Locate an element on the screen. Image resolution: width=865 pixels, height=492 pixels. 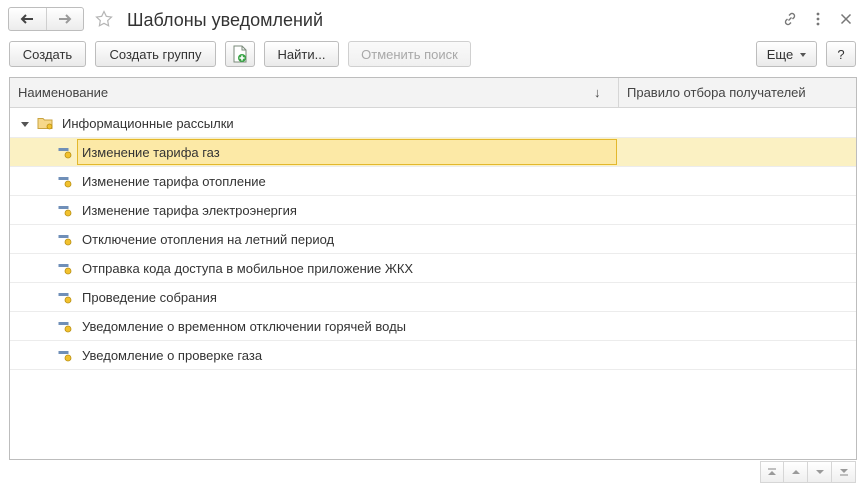
more-button: Еще is located at coordinates (786, 54).